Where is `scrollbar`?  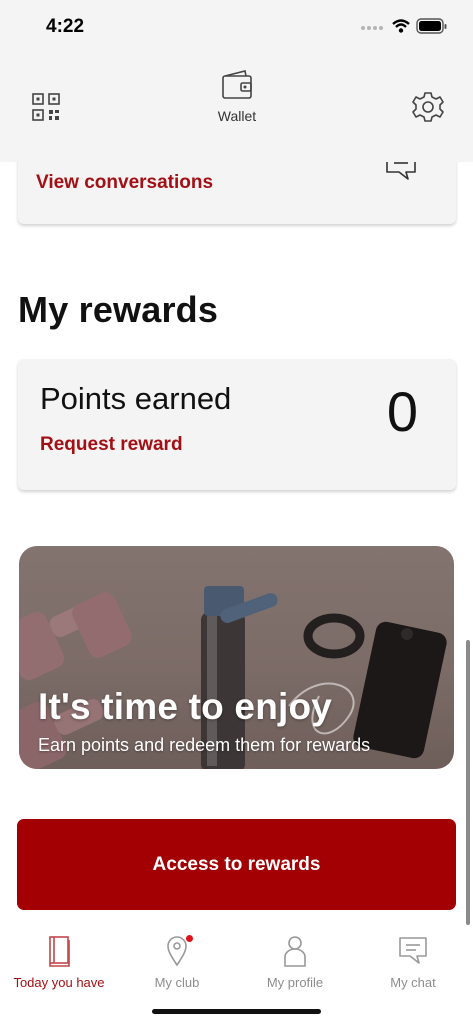 scrollbar is located at coordinates (468, 782).